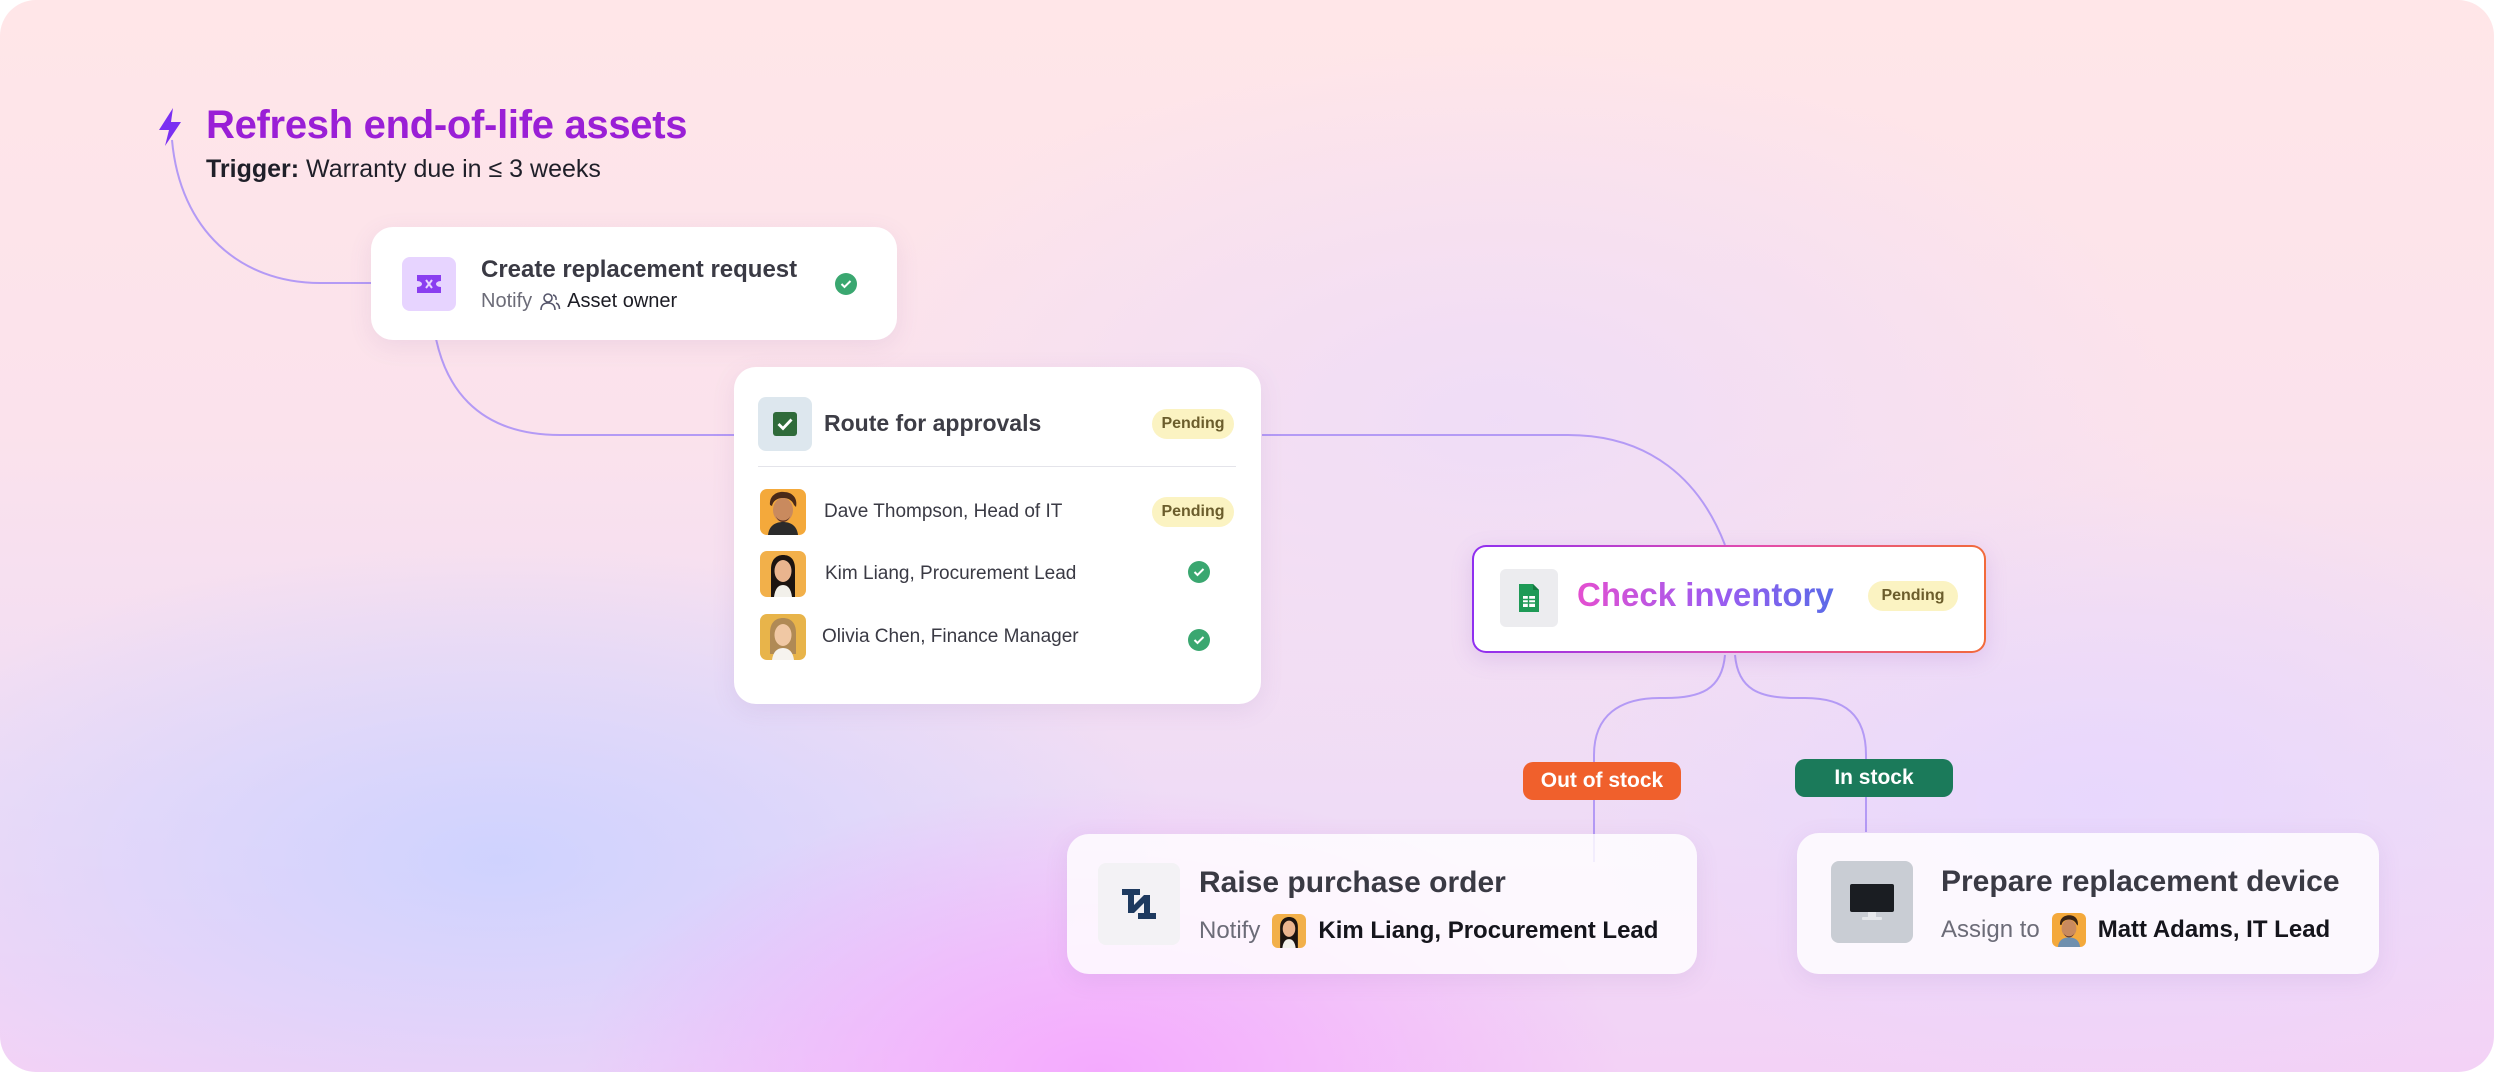  I want to click on checkbox-icon-box, so click(785, 424).